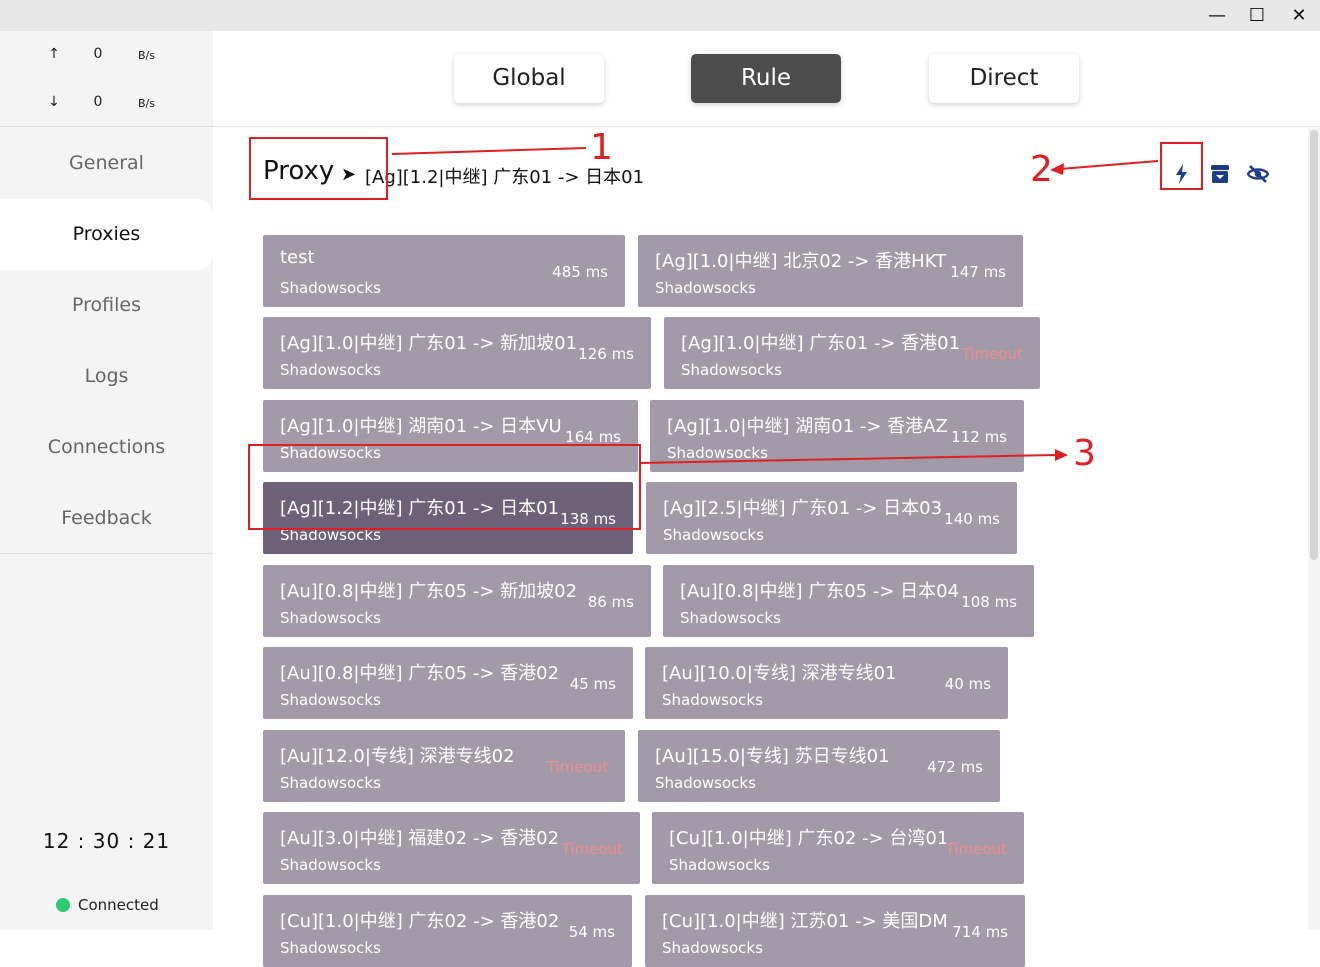 The width and height of the screenshot is (1320, 967). I want to click on proxy-card: [Au][15.0|专线] 苏日专线01 Shadowsocks 472 ms, so click(819, 766).